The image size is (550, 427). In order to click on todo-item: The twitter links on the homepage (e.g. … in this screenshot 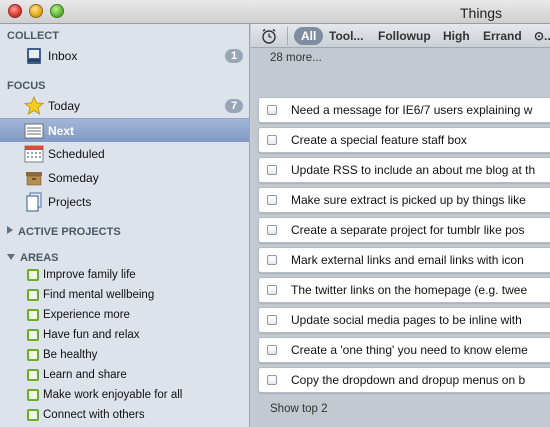, I will do `click(404, 290)`.